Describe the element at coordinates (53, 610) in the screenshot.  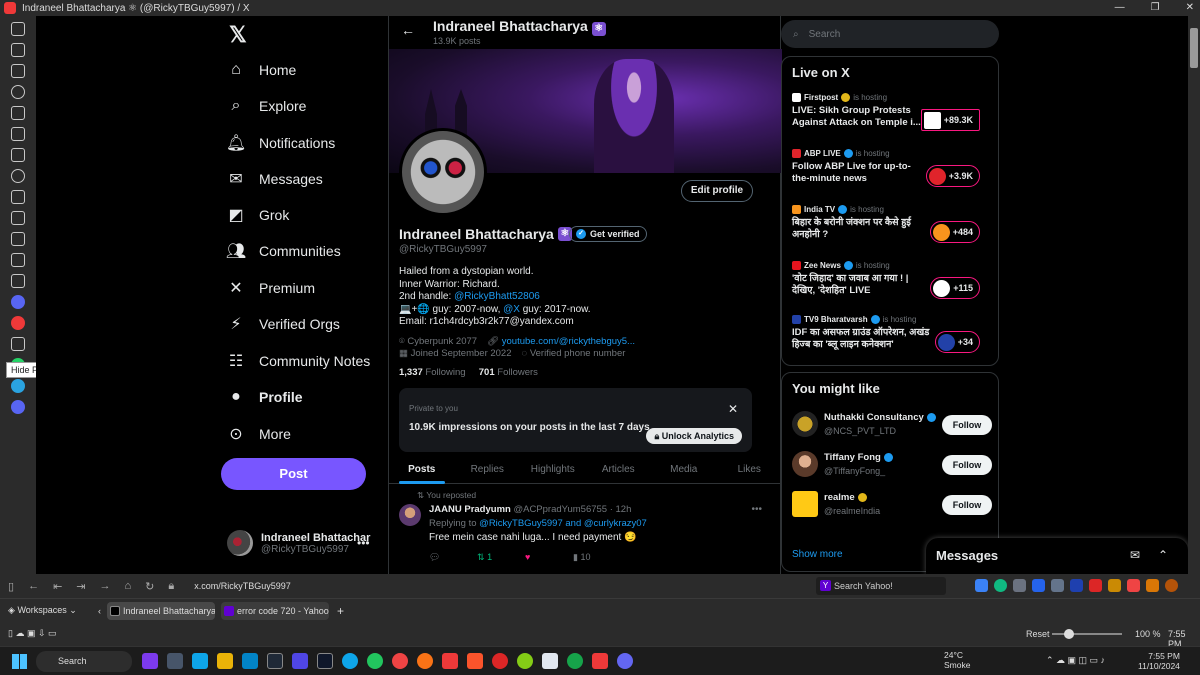
I see `workspaces-button: ◈ Workspaces ⌄` at that location.